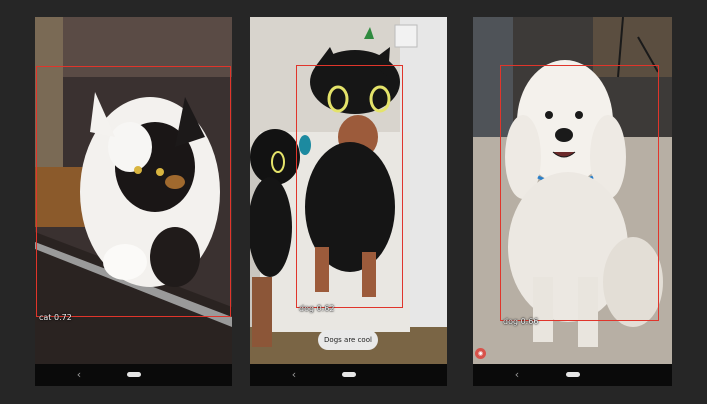 This screenshot has width=707, height=404. What do you see at coordinates (349, 189) in the screenshot?
I see `detection-box: dog 0.62` at bounding box center [349, 189].